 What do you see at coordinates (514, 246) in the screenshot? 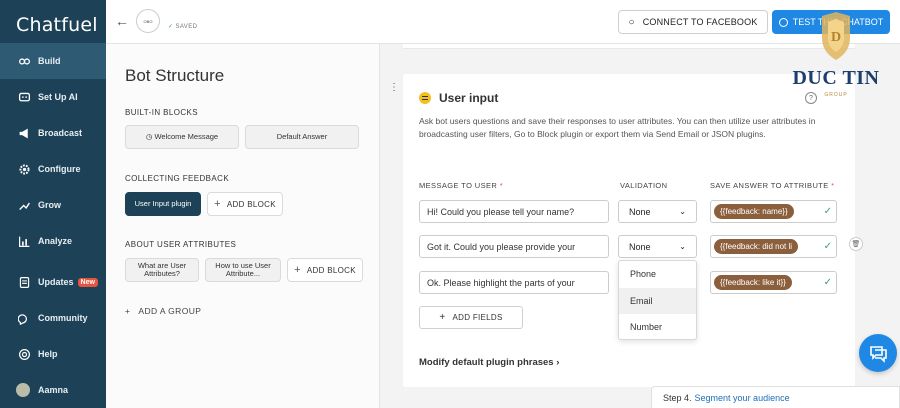
I see `message-input: Got it. Could you please provide your` at bounding box center [514, 246].